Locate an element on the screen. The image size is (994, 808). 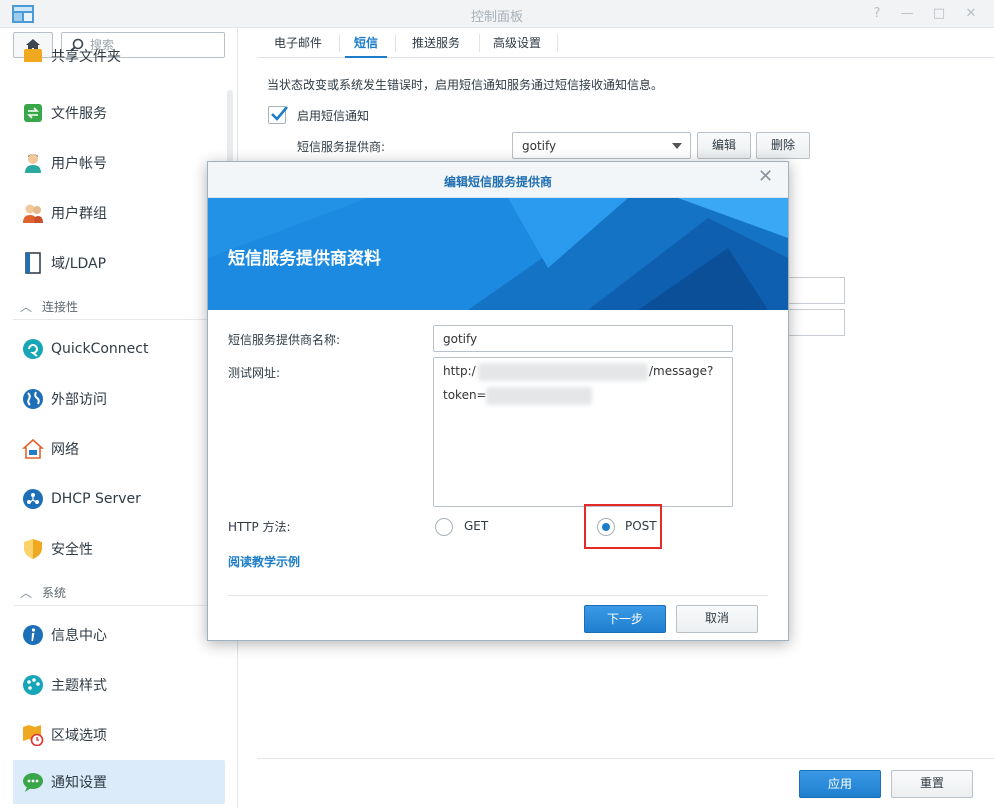
http-method-label: HTTP 方法: is located at coordinates (259, 527).